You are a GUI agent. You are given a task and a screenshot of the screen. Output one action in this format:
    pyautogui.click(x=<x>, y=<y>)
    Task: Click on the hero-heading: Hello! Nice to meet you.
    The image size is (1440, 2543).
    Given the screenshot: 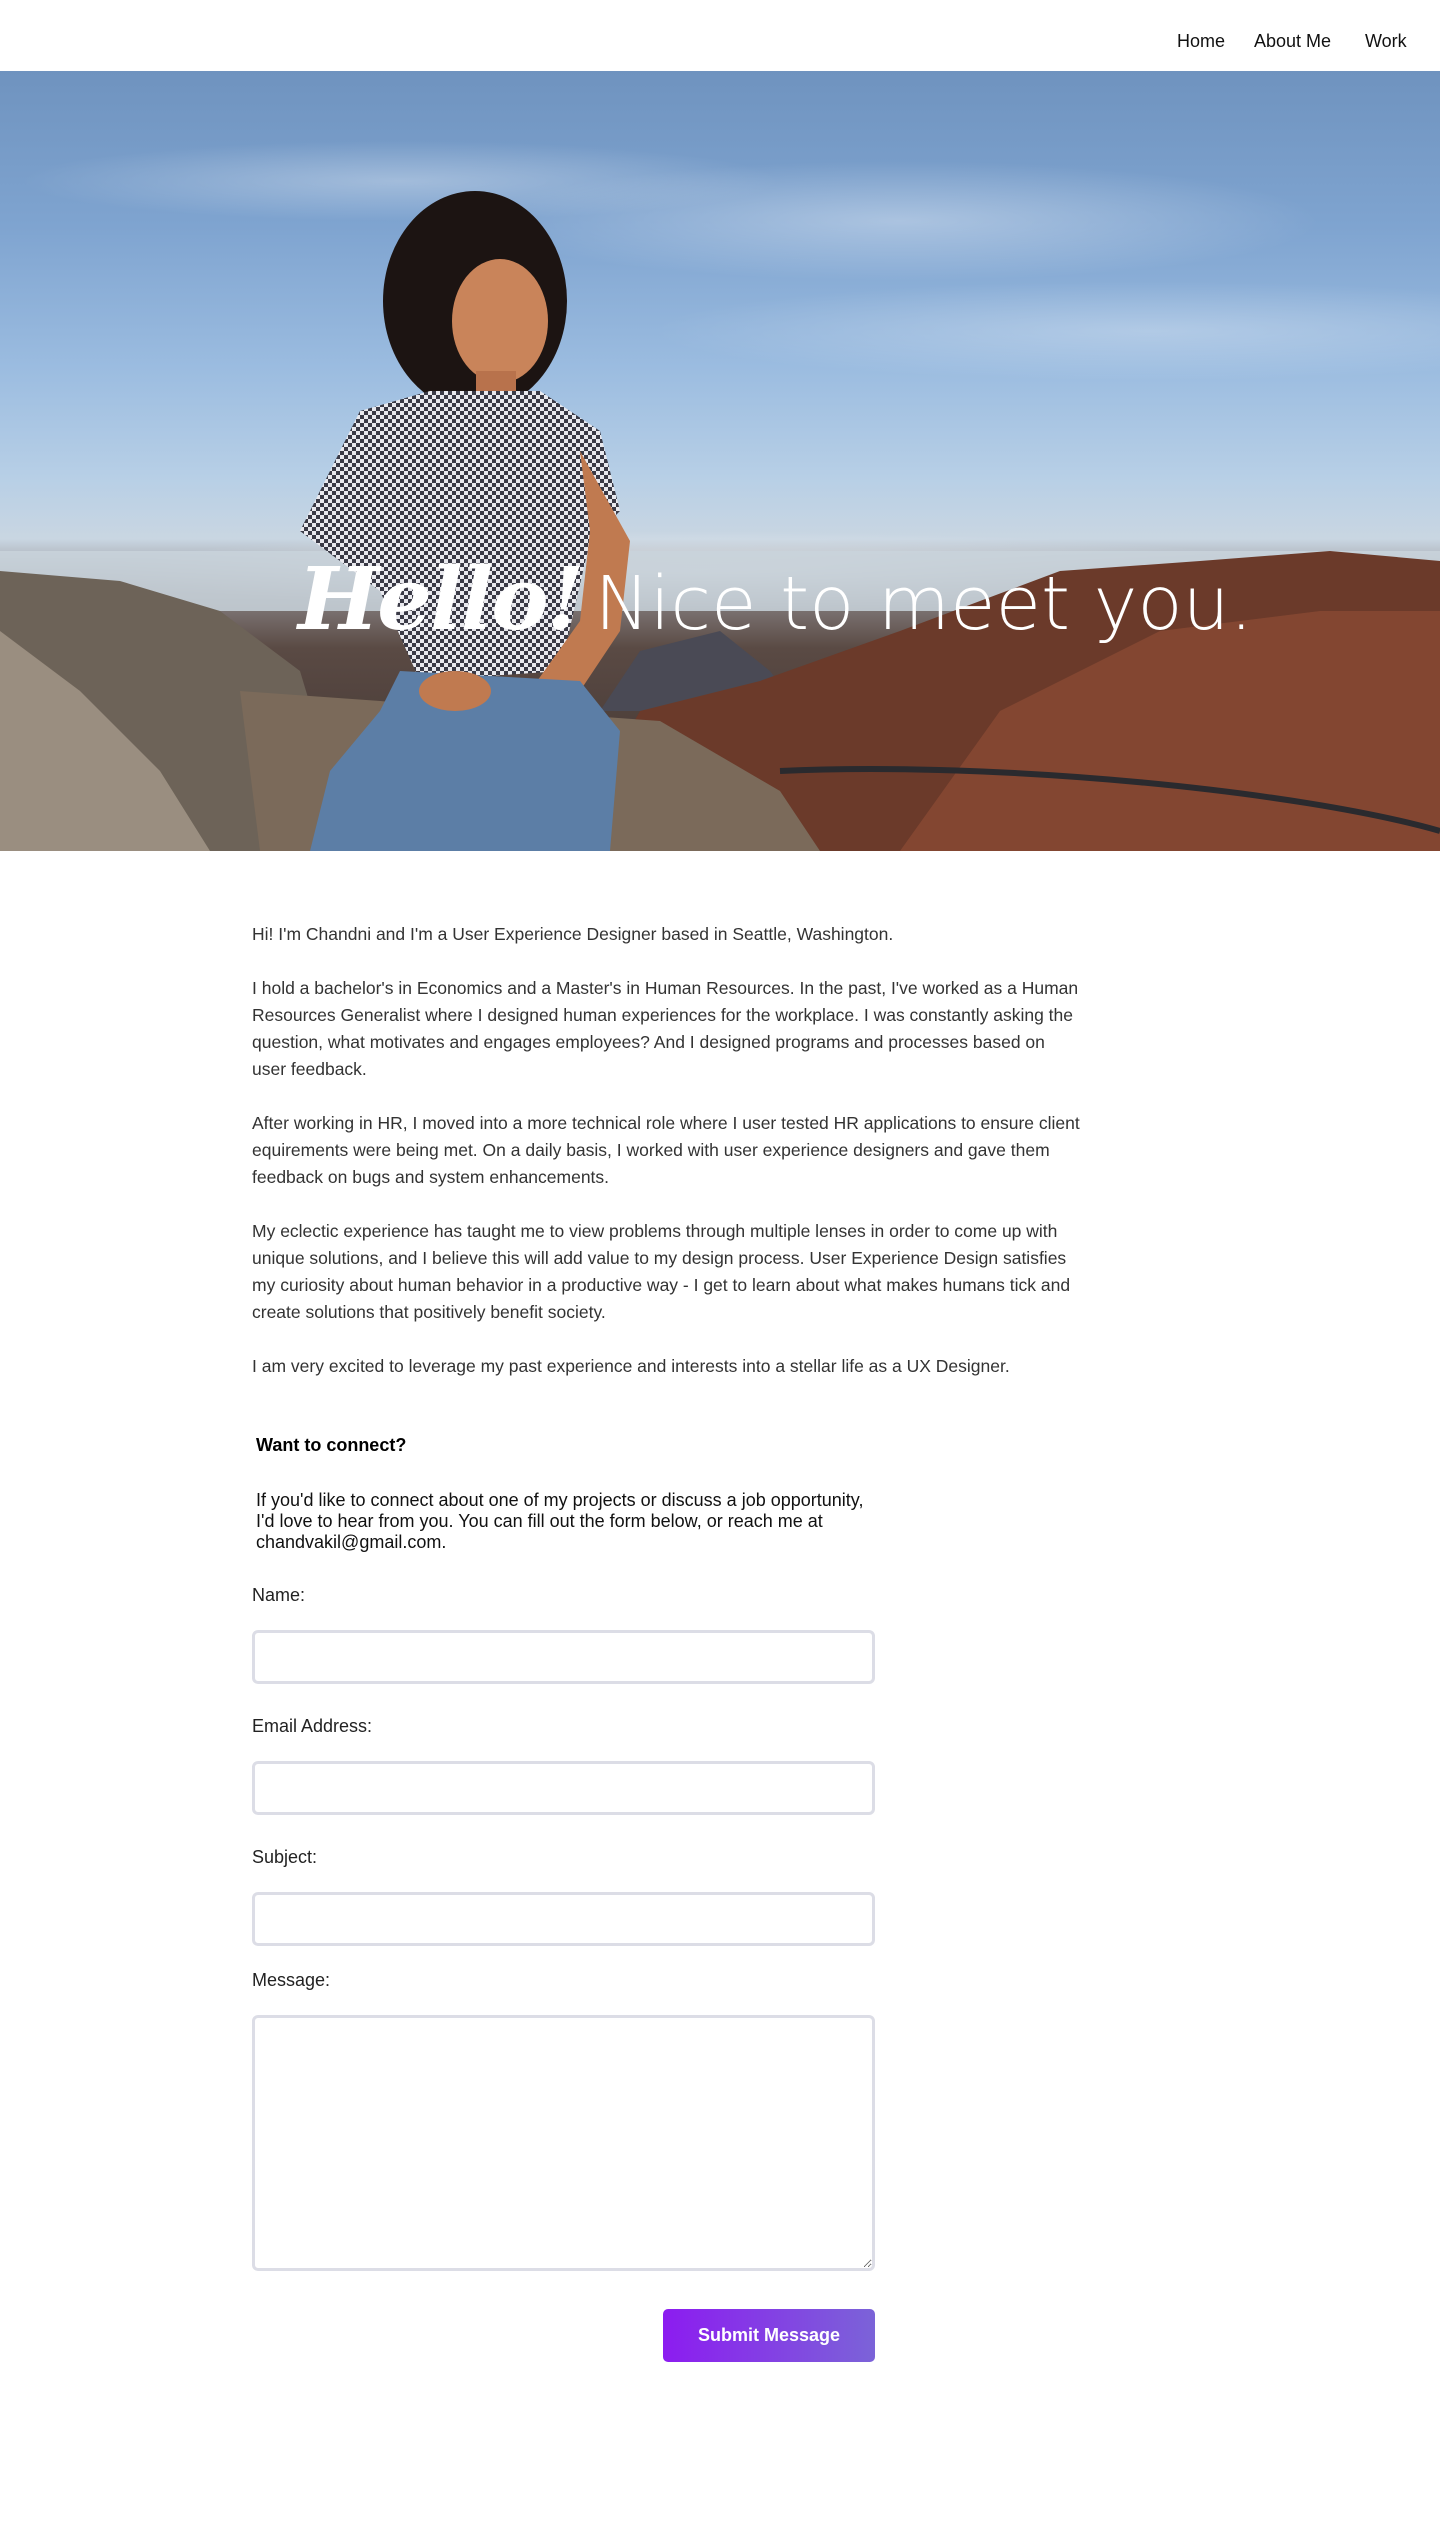 What is the action you would take?
    pyautogui.click(x=775, y=599)
    